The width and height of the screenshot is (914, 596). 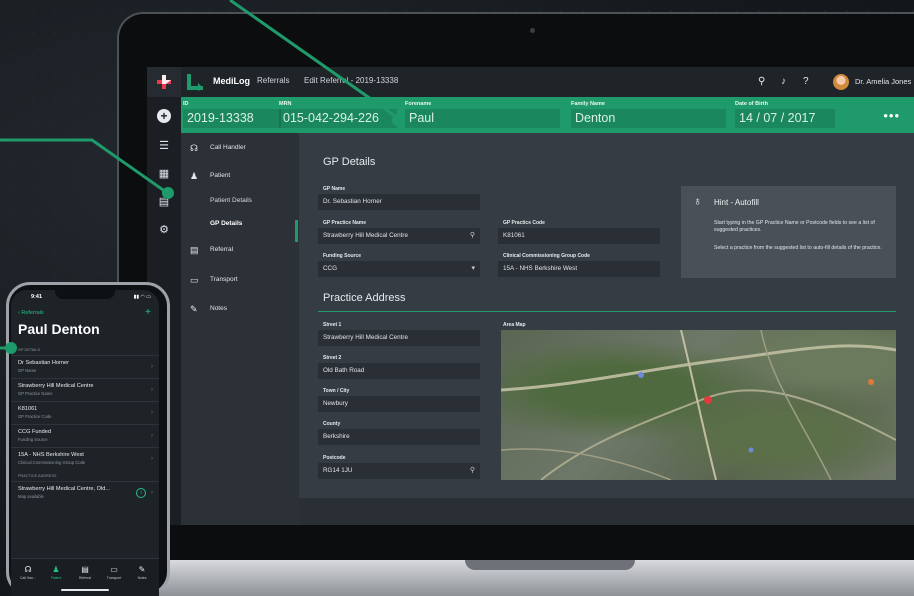 I want to click on phone-time: 9:41, so click(x=37, y=297).